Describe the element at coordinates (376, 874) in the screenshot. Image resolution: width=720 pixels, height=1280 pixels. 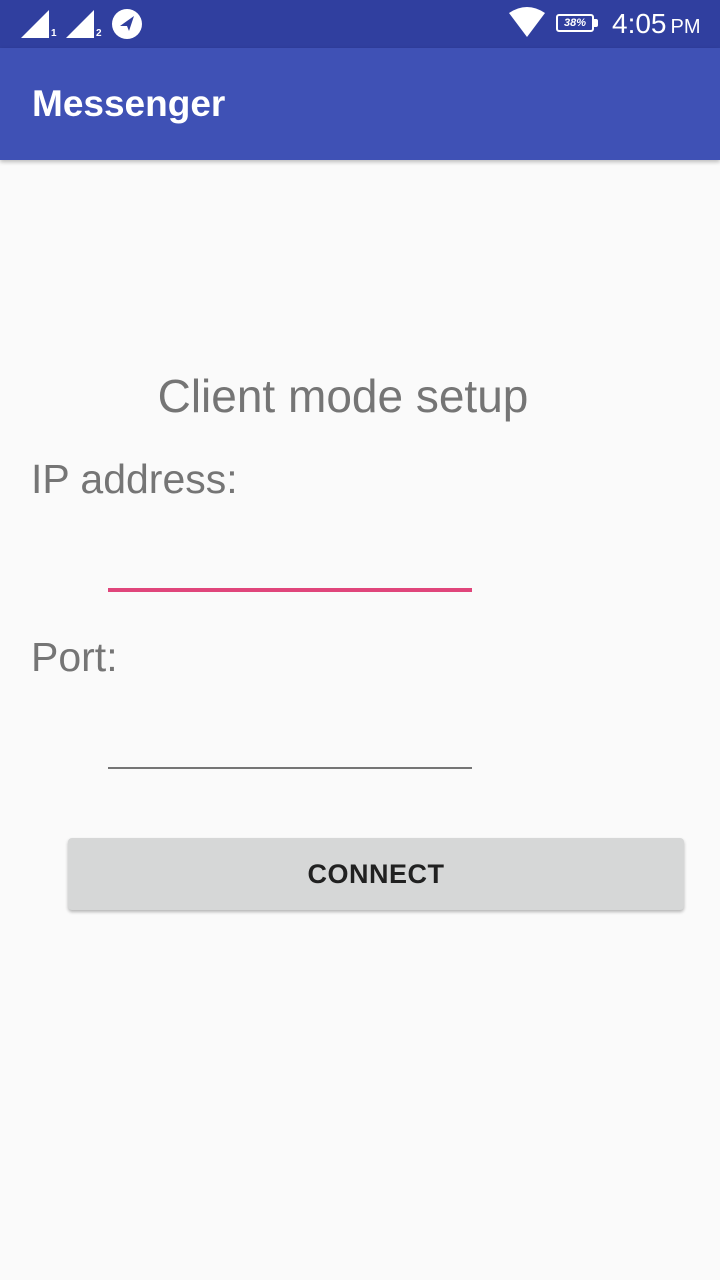
I see `connect-button: CONNECT` at that location.